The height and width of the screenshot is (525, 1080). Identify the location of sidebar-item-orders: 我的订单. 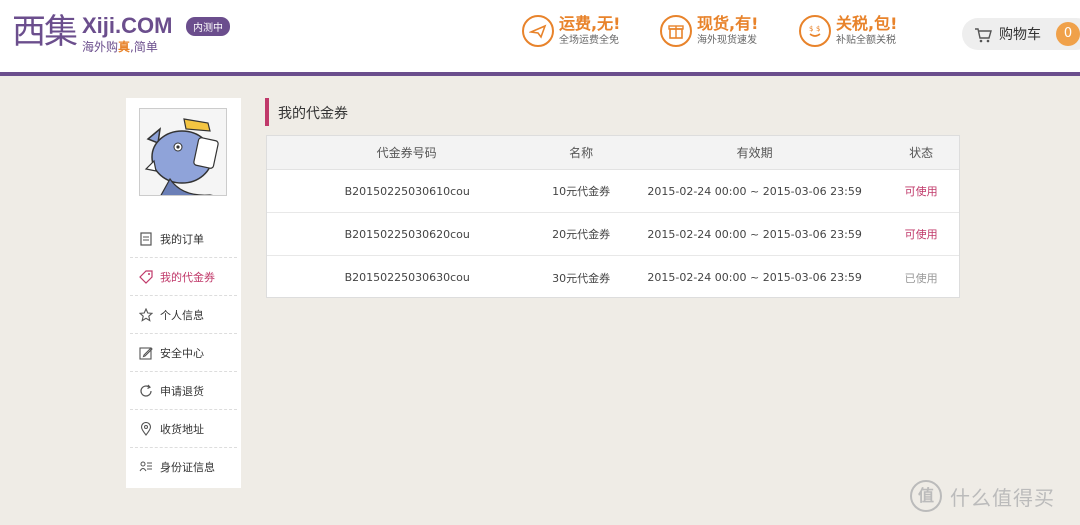
(183, 239).